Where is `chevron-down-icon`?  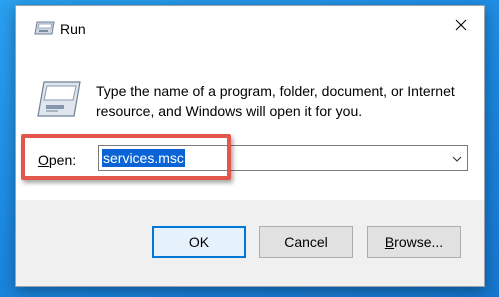
chevron-down-icon is located at coordinates (457, 158).